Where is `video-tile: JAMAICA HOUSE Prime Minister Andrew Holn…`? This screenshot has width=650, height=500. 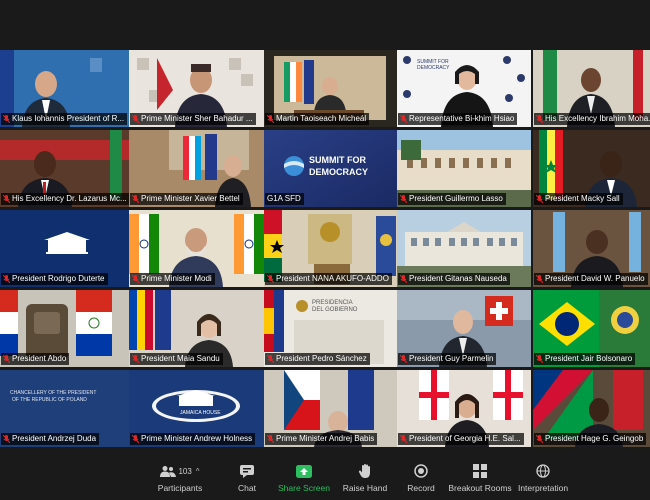
video-tile: JAMAICA HOUSE Prime Minister Andrew Holn… is located at coordinates (196, 408).